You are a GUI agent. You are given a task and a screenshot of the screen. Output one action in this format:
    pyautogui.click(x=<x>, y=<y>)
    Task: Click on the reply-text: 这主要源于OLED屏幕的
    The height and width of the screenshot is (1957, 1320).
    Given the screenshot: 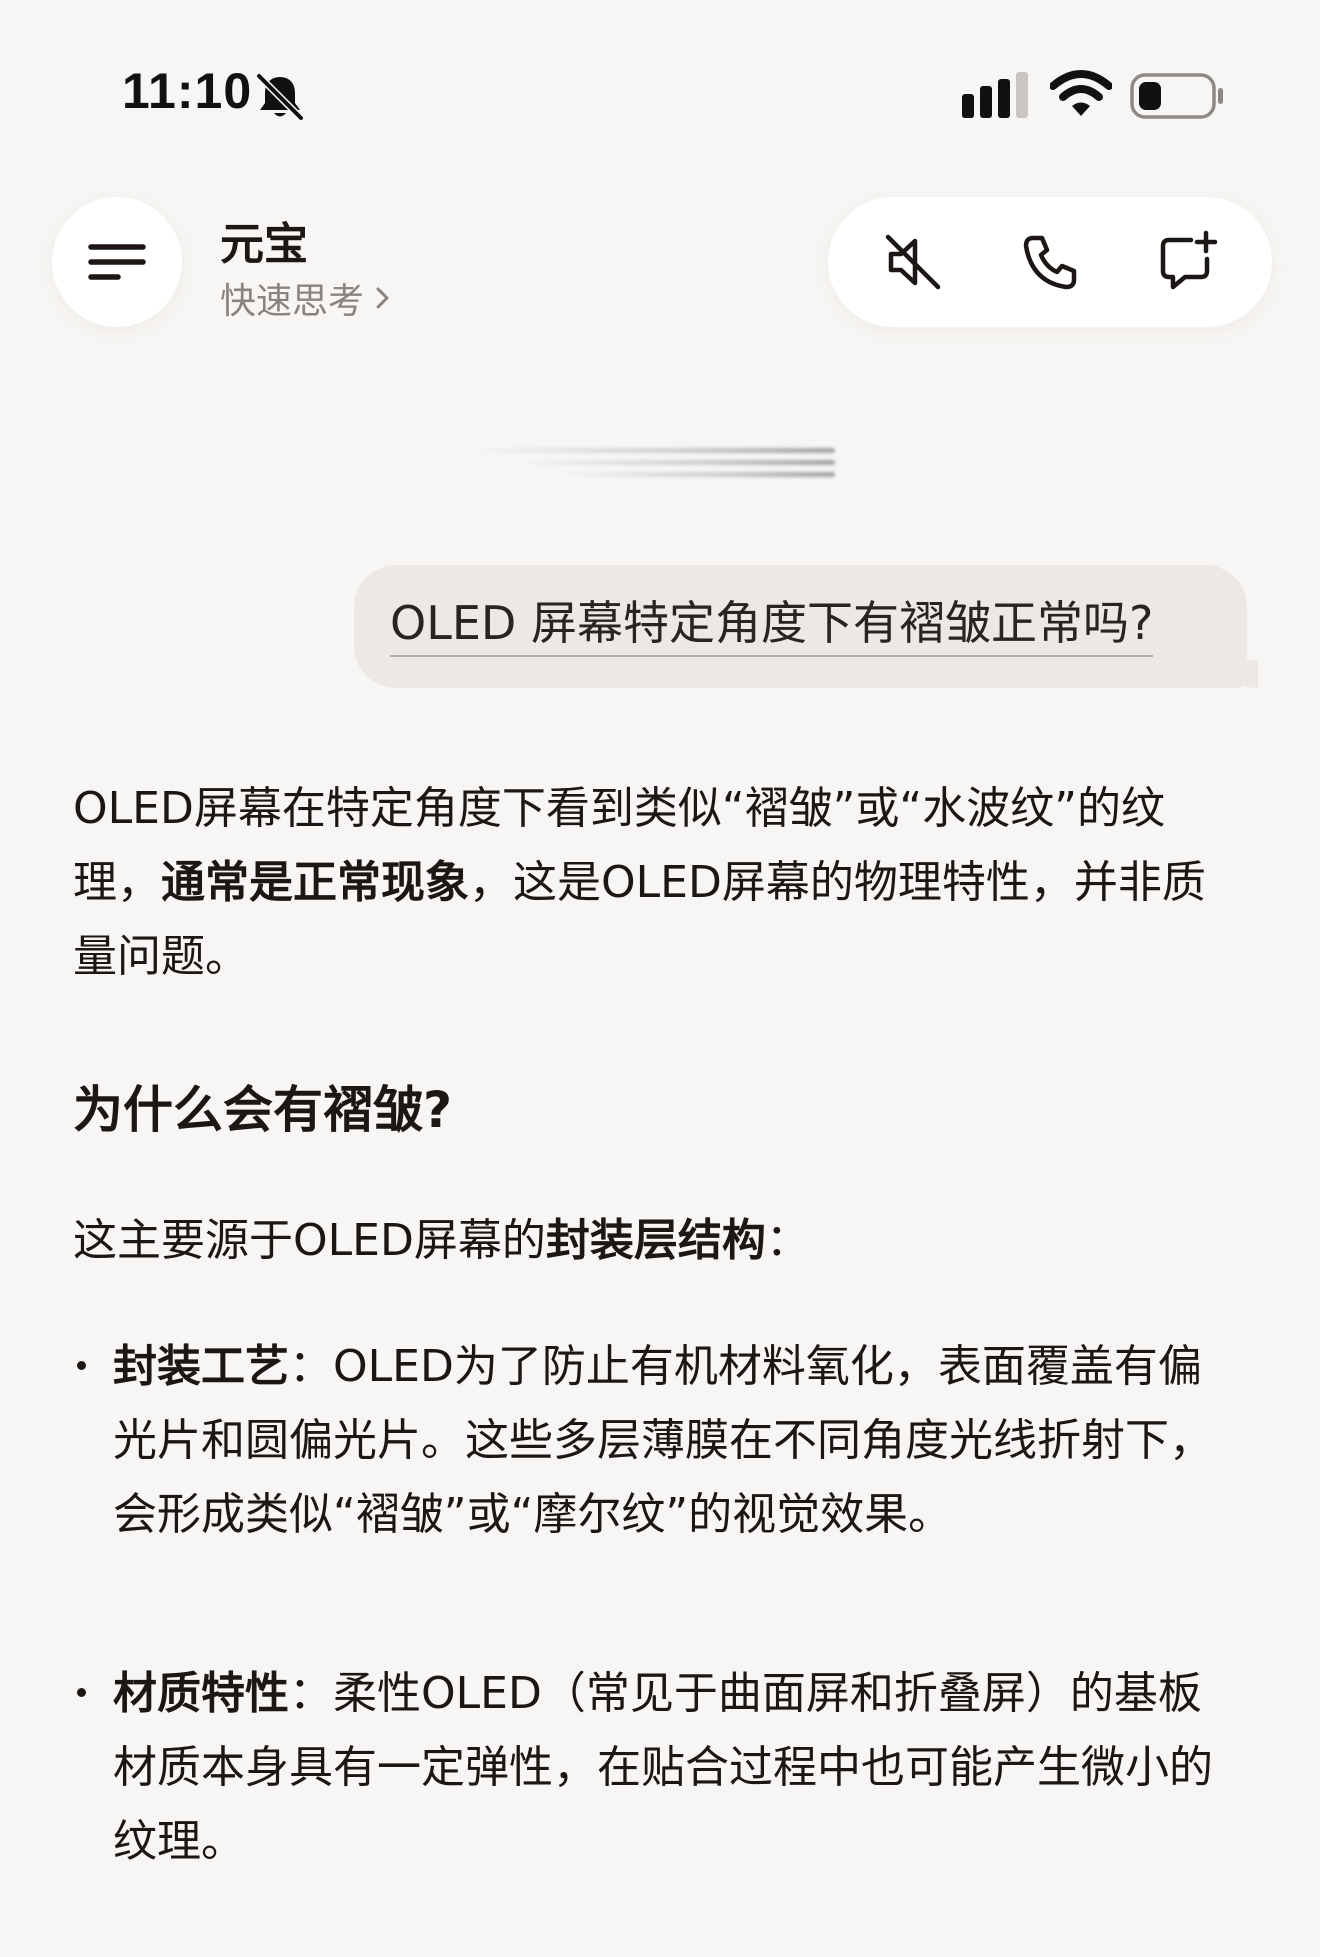 What is the action you would take?
    pyautogui.click(x=309, y=1240)
    